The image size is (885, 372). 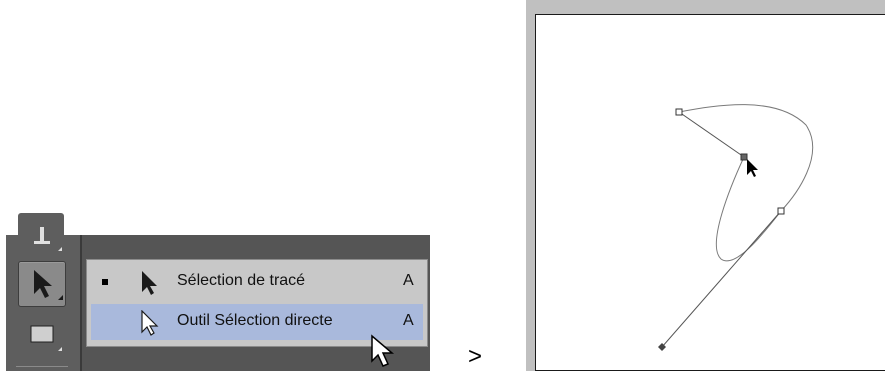 What do you see at coordinates (105, 282) in the screenshot?
I see `active-bullet-icon` at bounding box center [105, 282].